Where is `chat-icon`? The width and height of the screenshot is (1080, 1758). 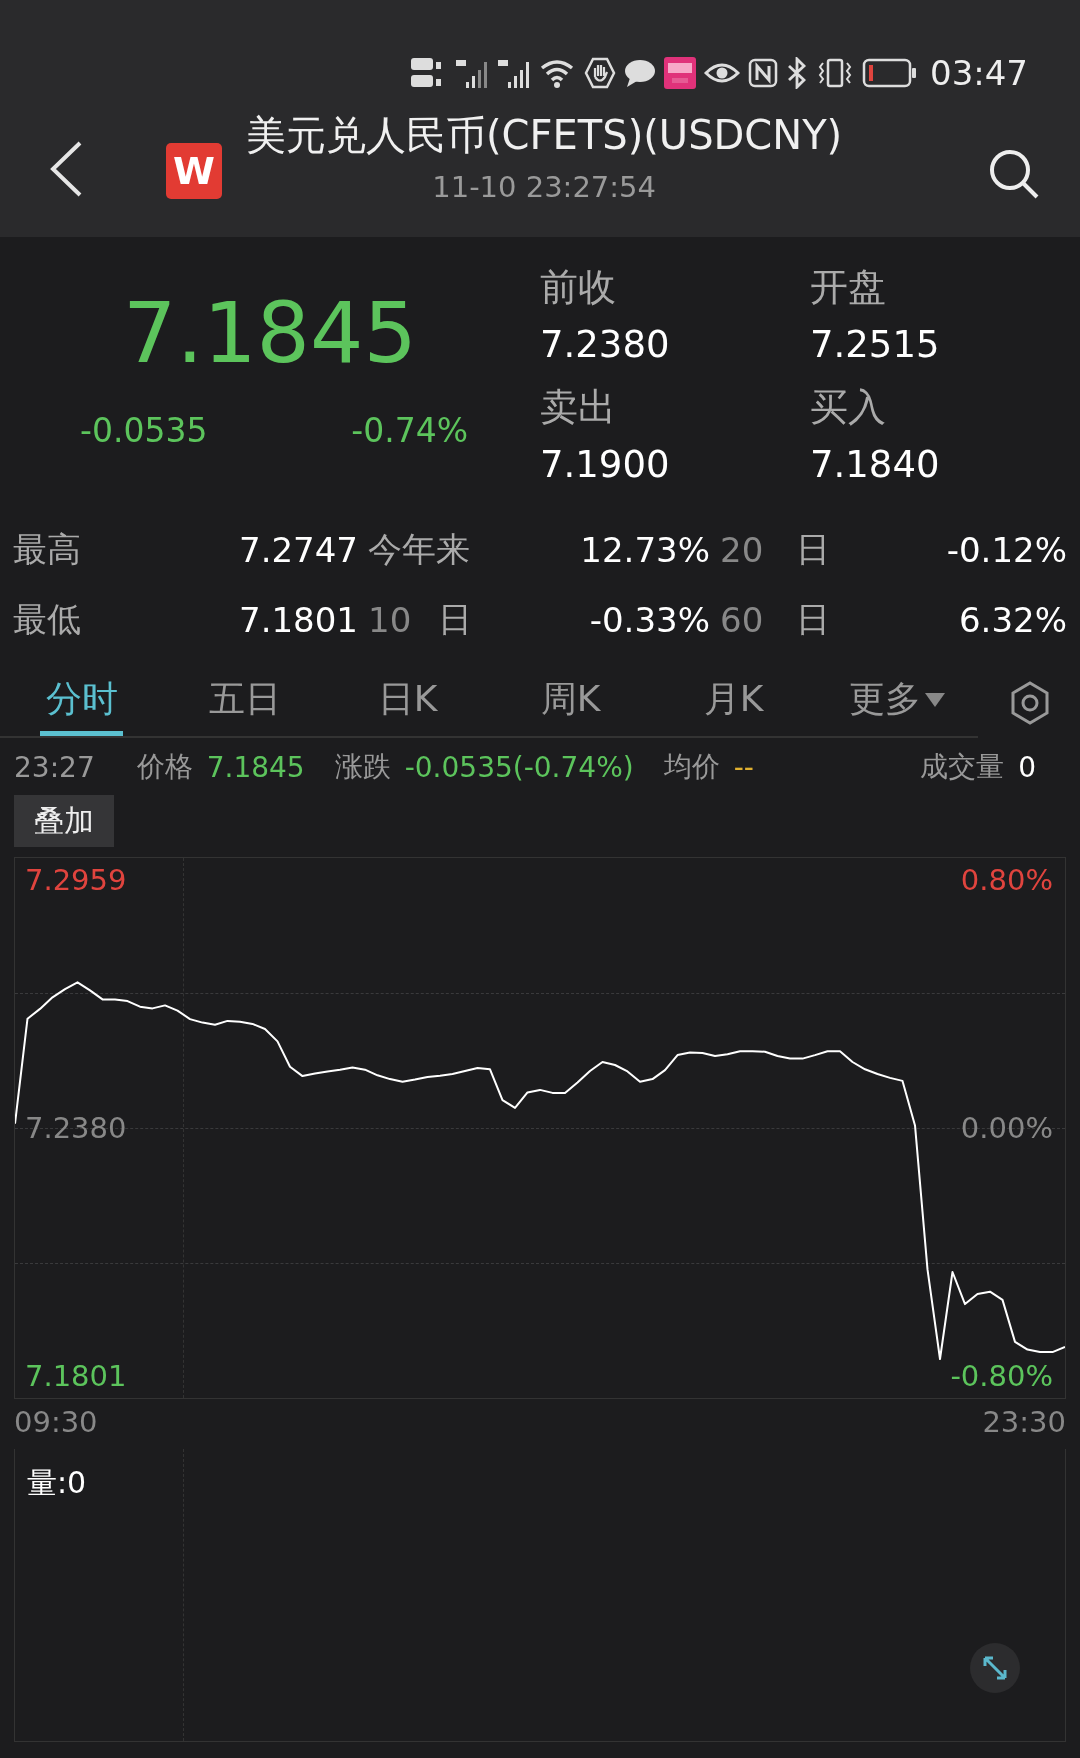
chat-icon is located at coordinates (640, 73).